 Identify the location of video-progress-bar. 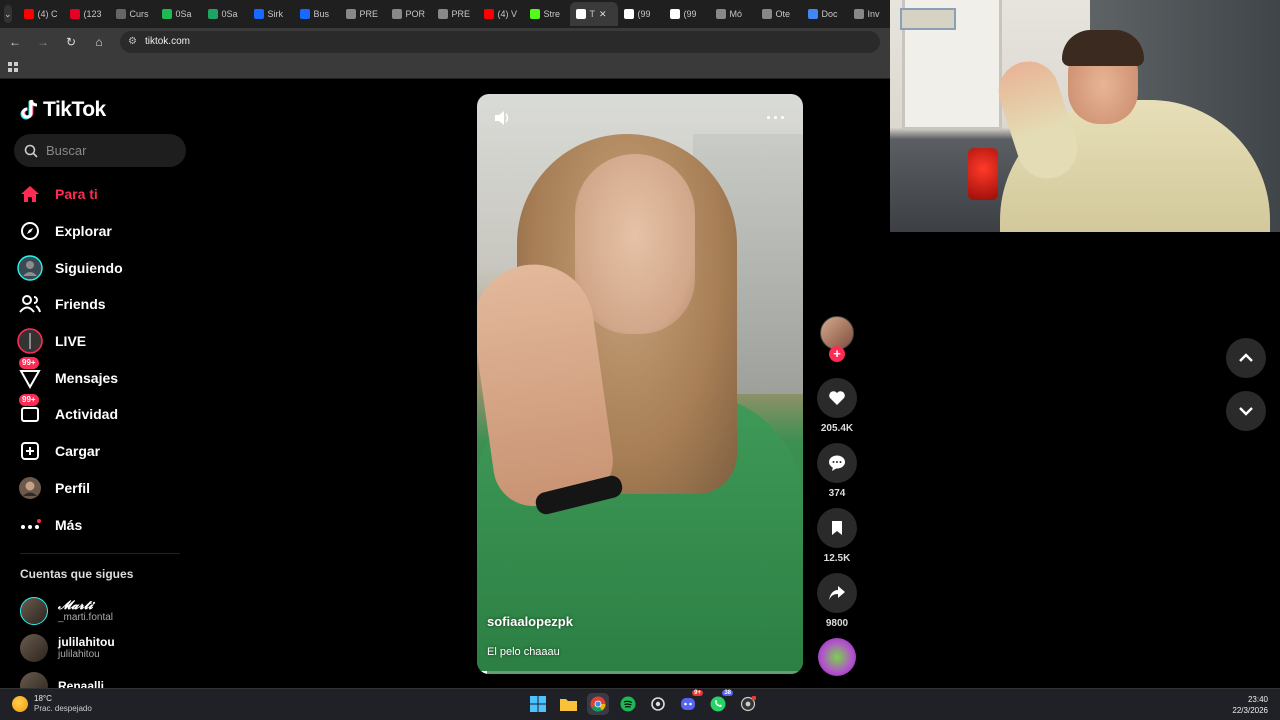
(640, 672).